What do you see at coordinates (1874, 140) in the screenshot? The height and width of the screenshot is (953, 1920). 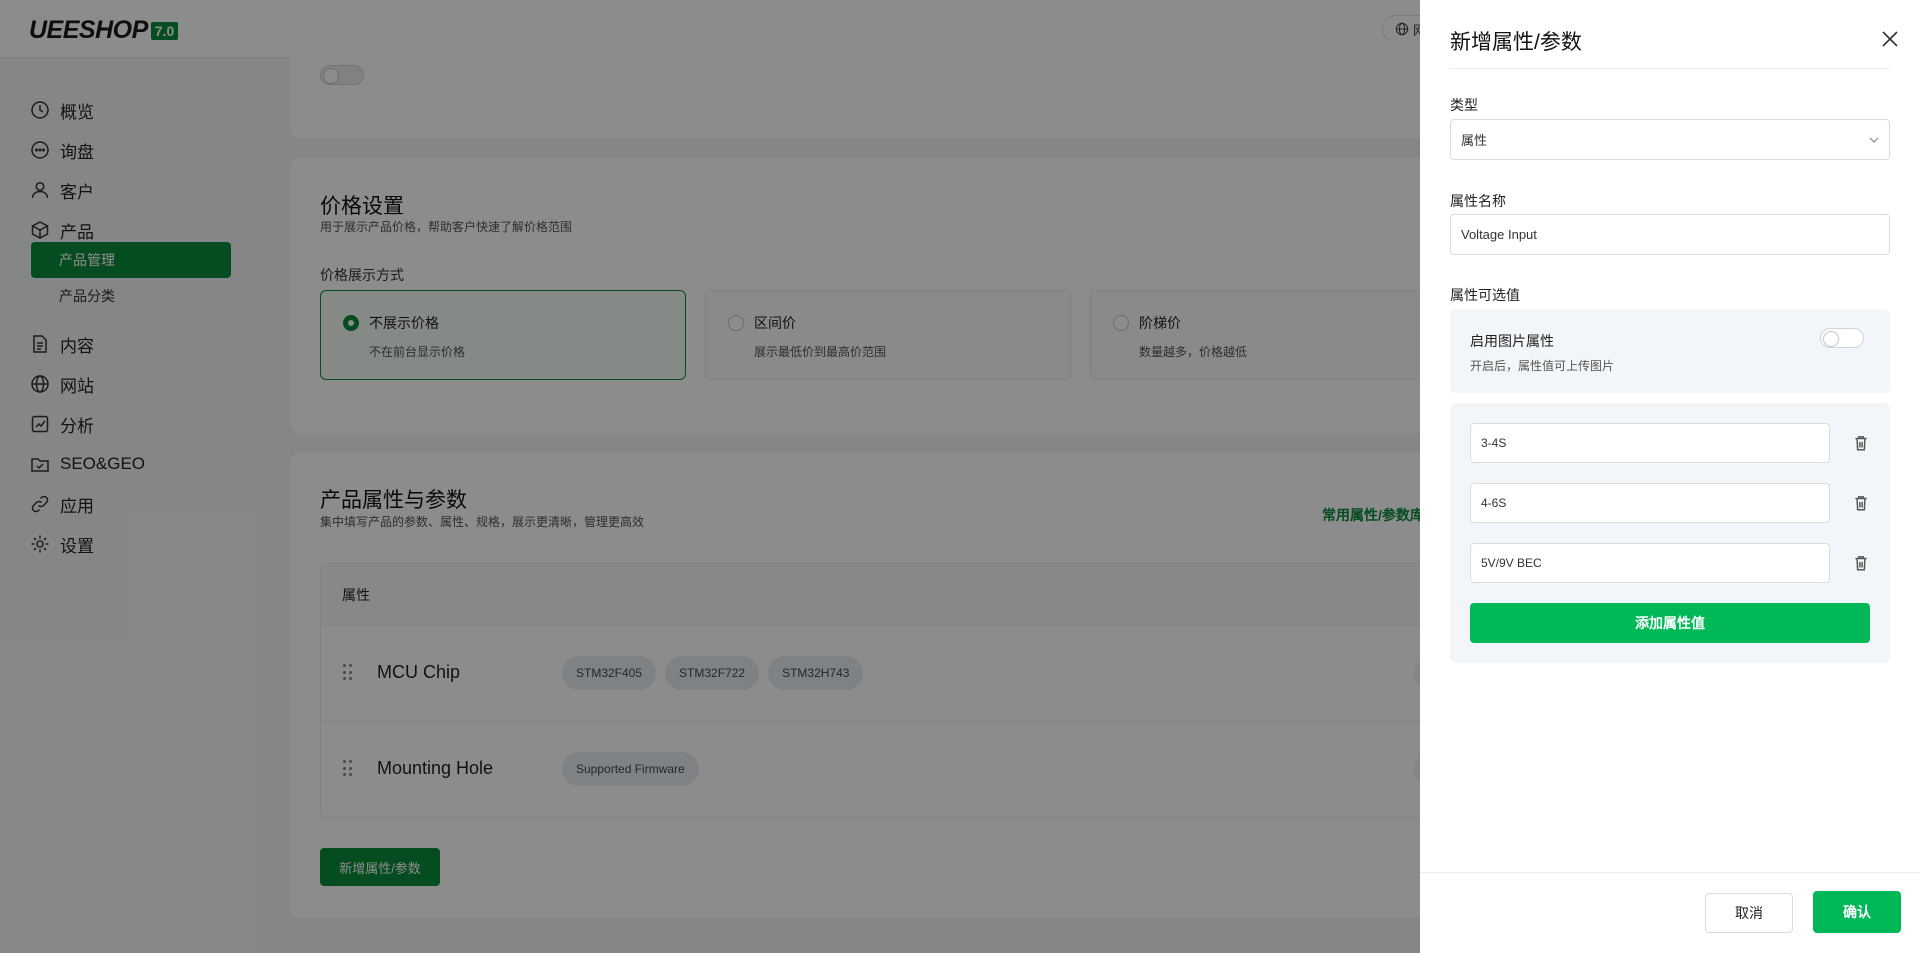 I see `chevron-down-icon` at bounding box center [1874, 140].